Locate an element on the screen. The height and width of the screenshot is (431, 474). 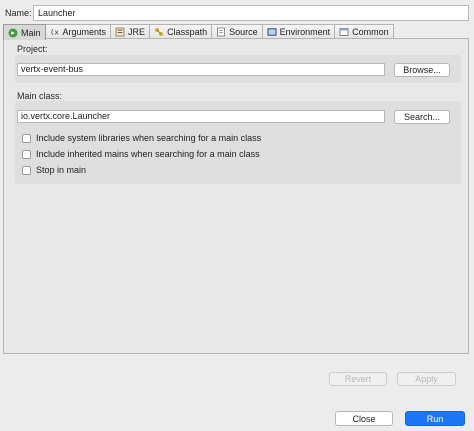
tab-common-label: Common is located at coordinates (370, 32).